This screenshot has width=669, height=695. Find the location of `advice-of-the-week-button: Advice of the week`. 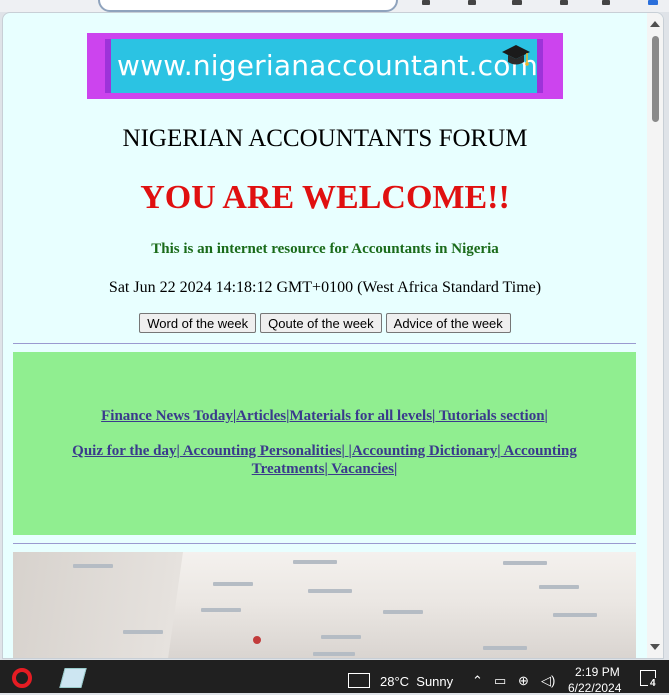

advice-of-the-week-button: Advice of the week is located at coordinates (448, 323).